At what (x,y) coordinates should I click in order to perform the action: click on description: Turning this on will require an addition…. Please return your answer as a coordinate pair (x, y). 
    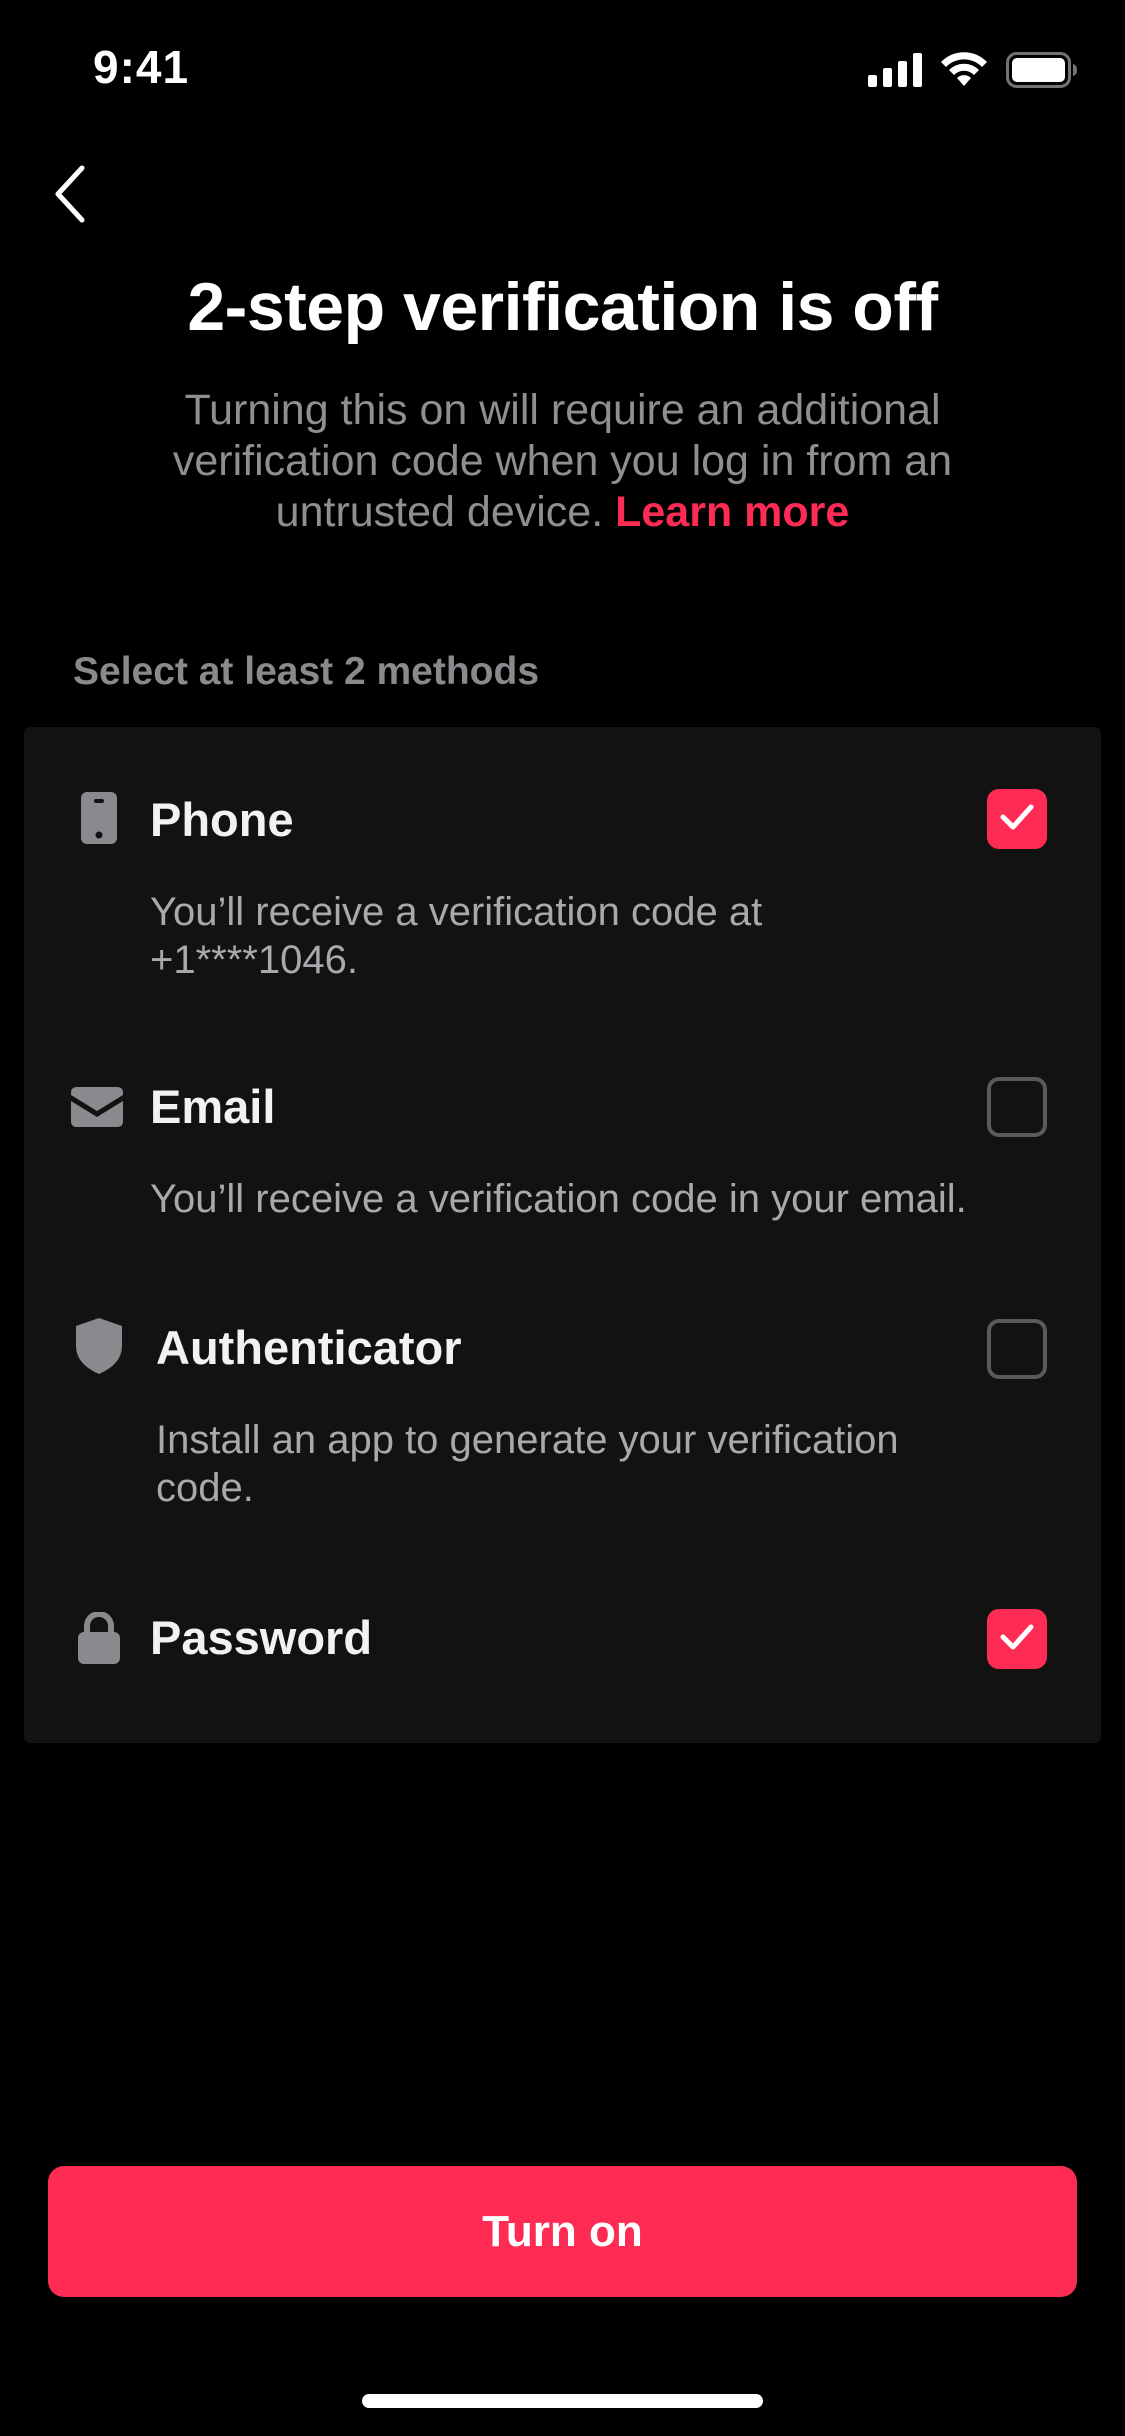
    Looking at the image, I should click on (562, 461).